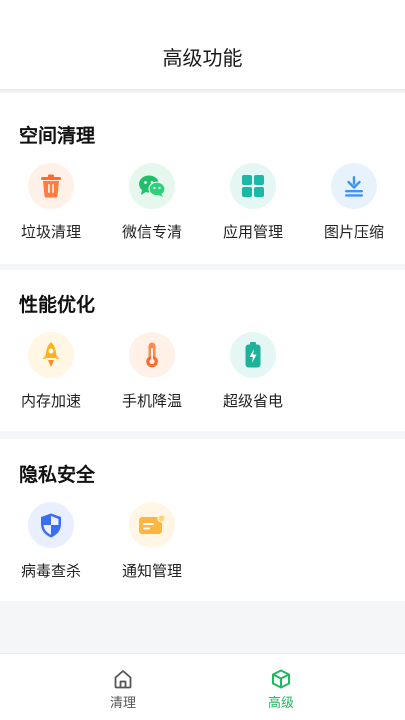  What do you see at coordinates (51, 355) in the screenshot?
I see `rocket-icon` at bounding box center [51, 355].